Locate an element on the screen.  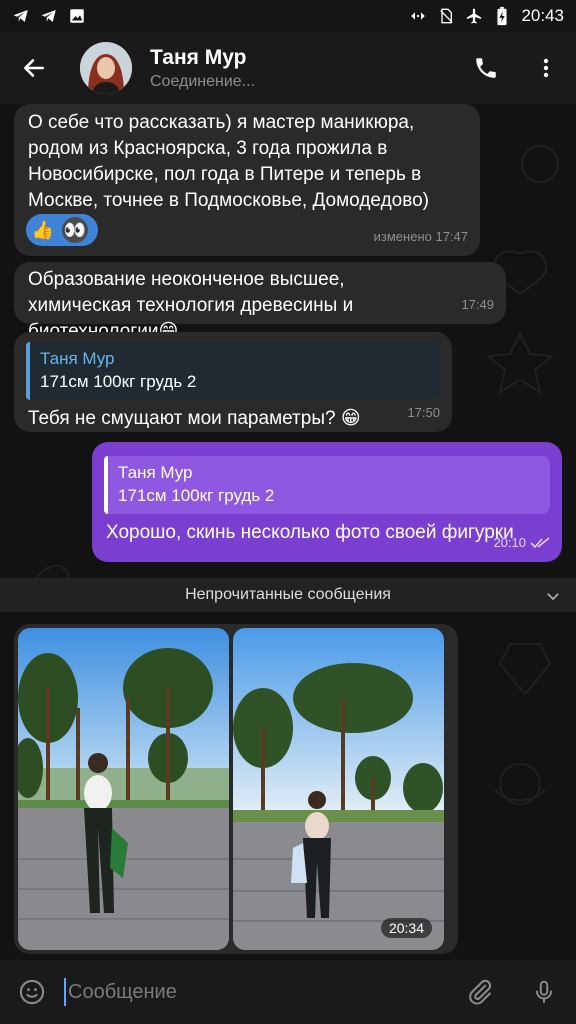
message-time-text: 20:10 is located at coordinates (509, 542).